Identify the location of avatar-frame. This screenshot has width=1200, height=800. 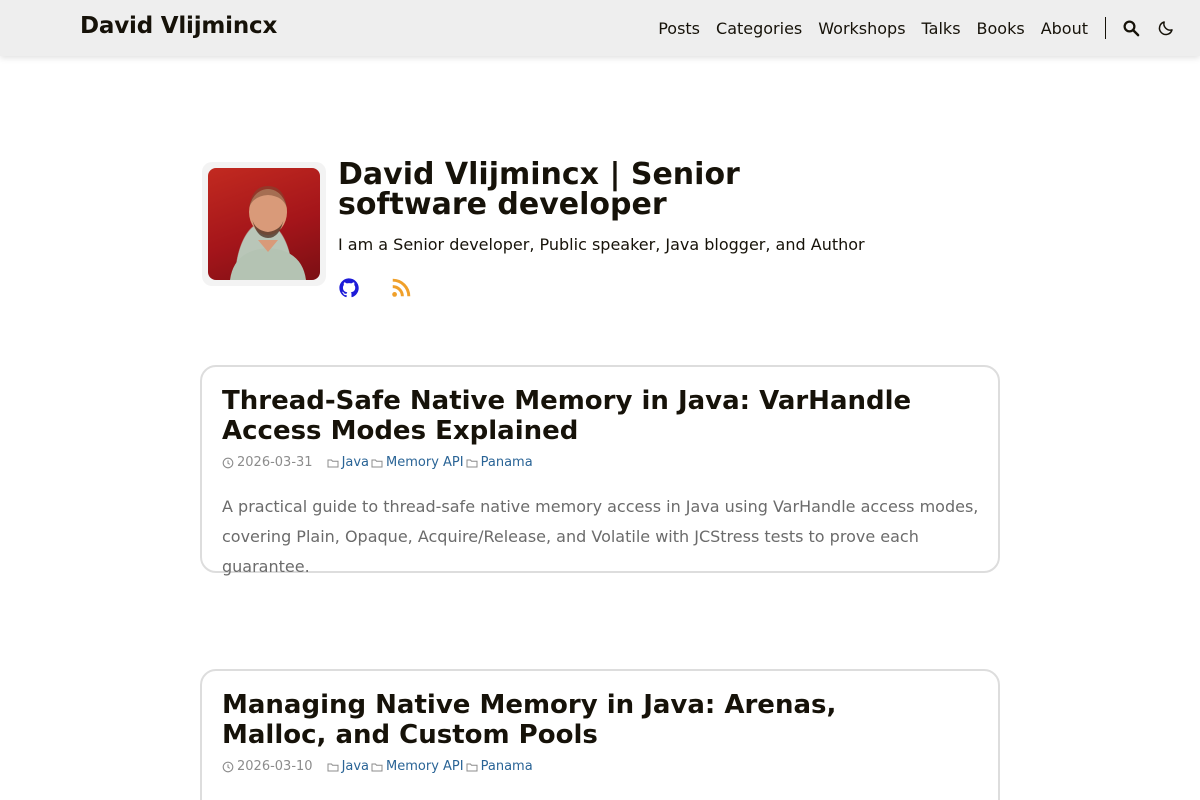
(264, 224).